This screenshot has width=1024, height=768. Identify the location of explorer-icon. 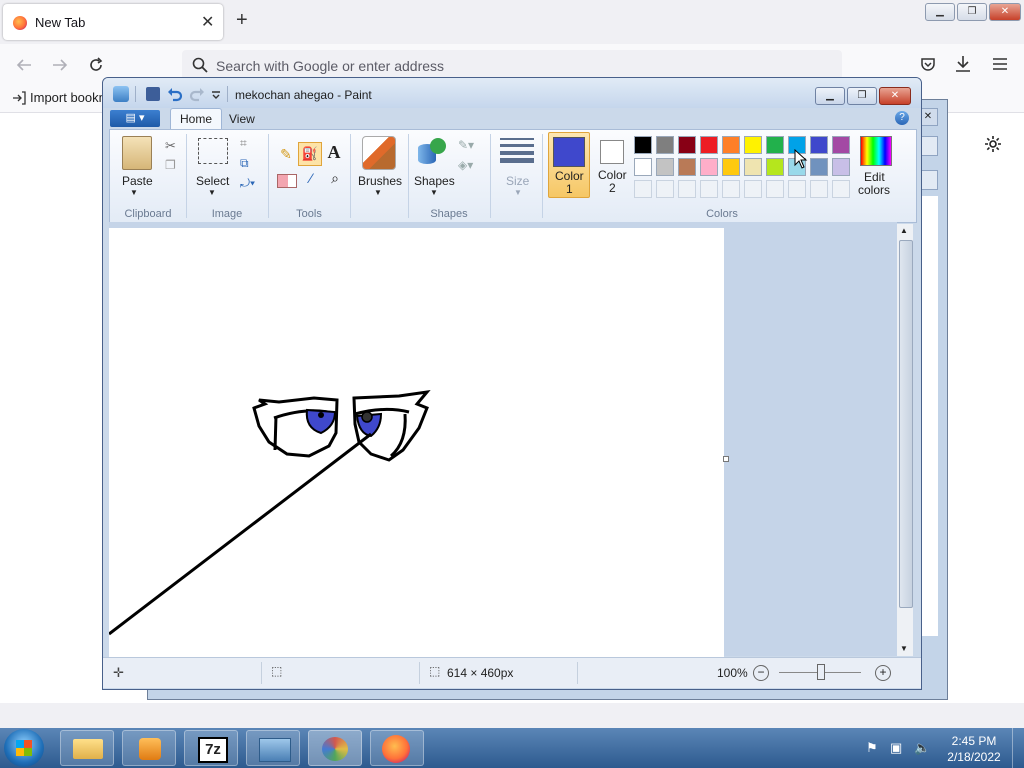
(87, 748).